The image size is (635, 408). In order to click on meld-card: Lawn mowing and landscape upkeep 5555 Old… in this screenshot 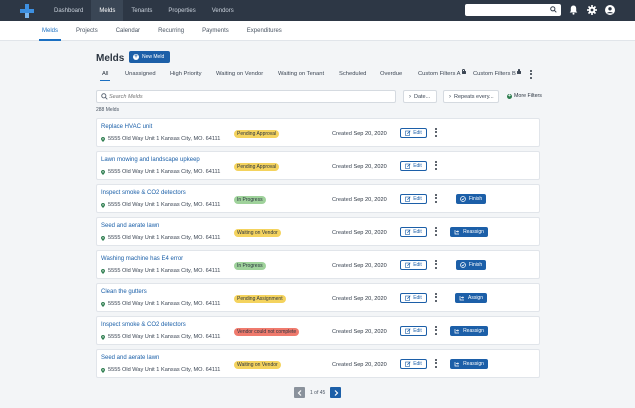, I will do `click(318, 165)`.